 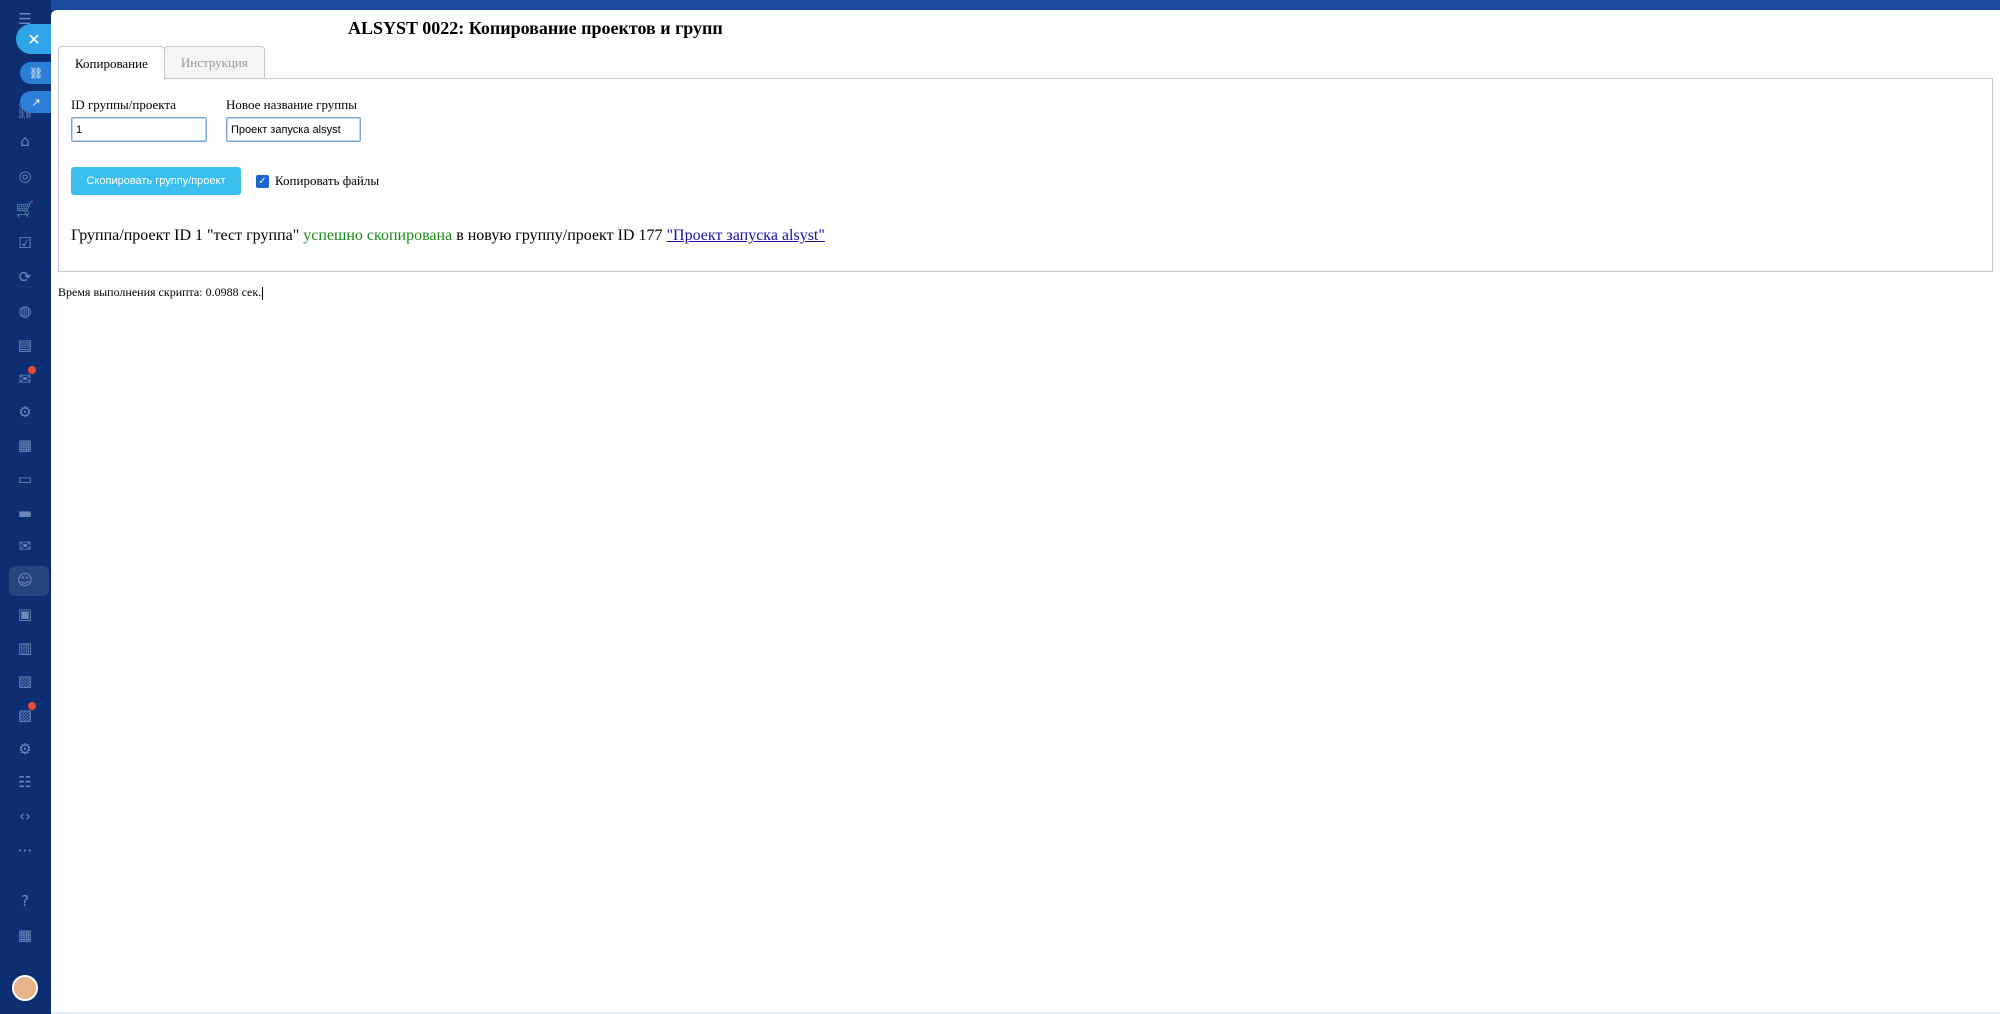 I want to click on file-icon: ▭, so click(x=25, y=479).